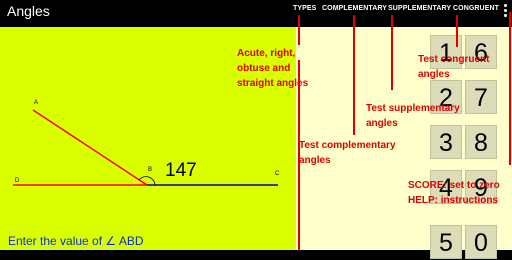 Image resolution: width=512 pixels, height=260 pixels. Describe the element at coordinates (413, 116) in the screenshot. I see `help-supplementary: Test supplementary angles` at that location.